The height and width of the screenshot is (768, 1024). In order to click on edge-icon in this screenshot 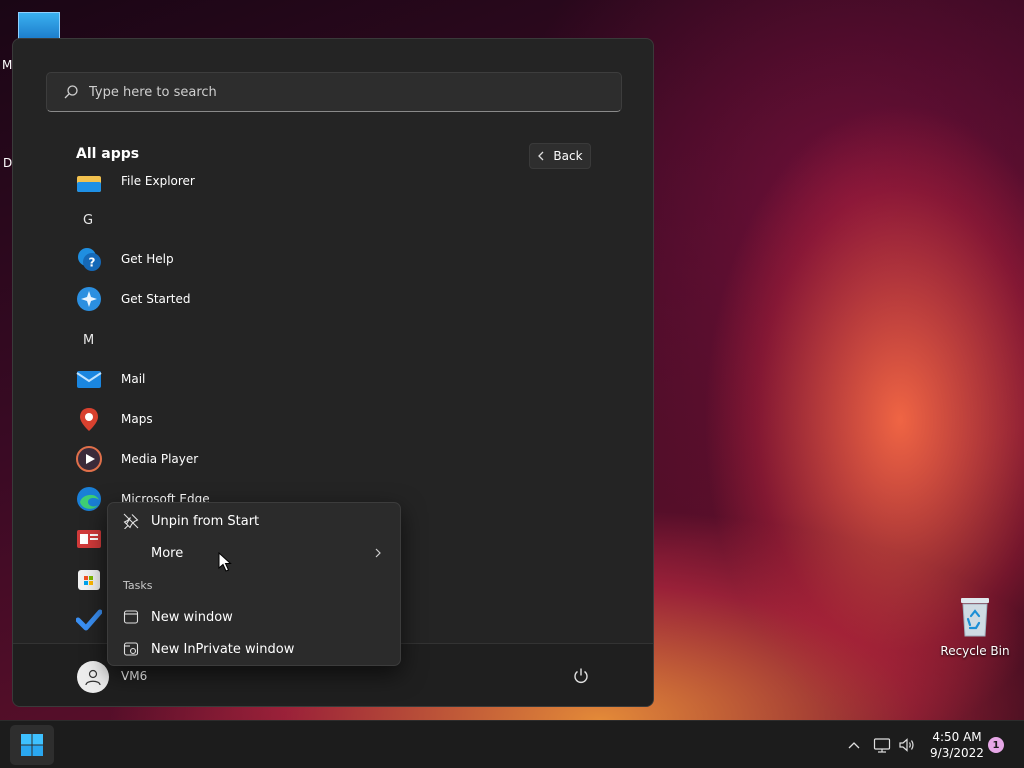, I will do `click(89, 499)`.